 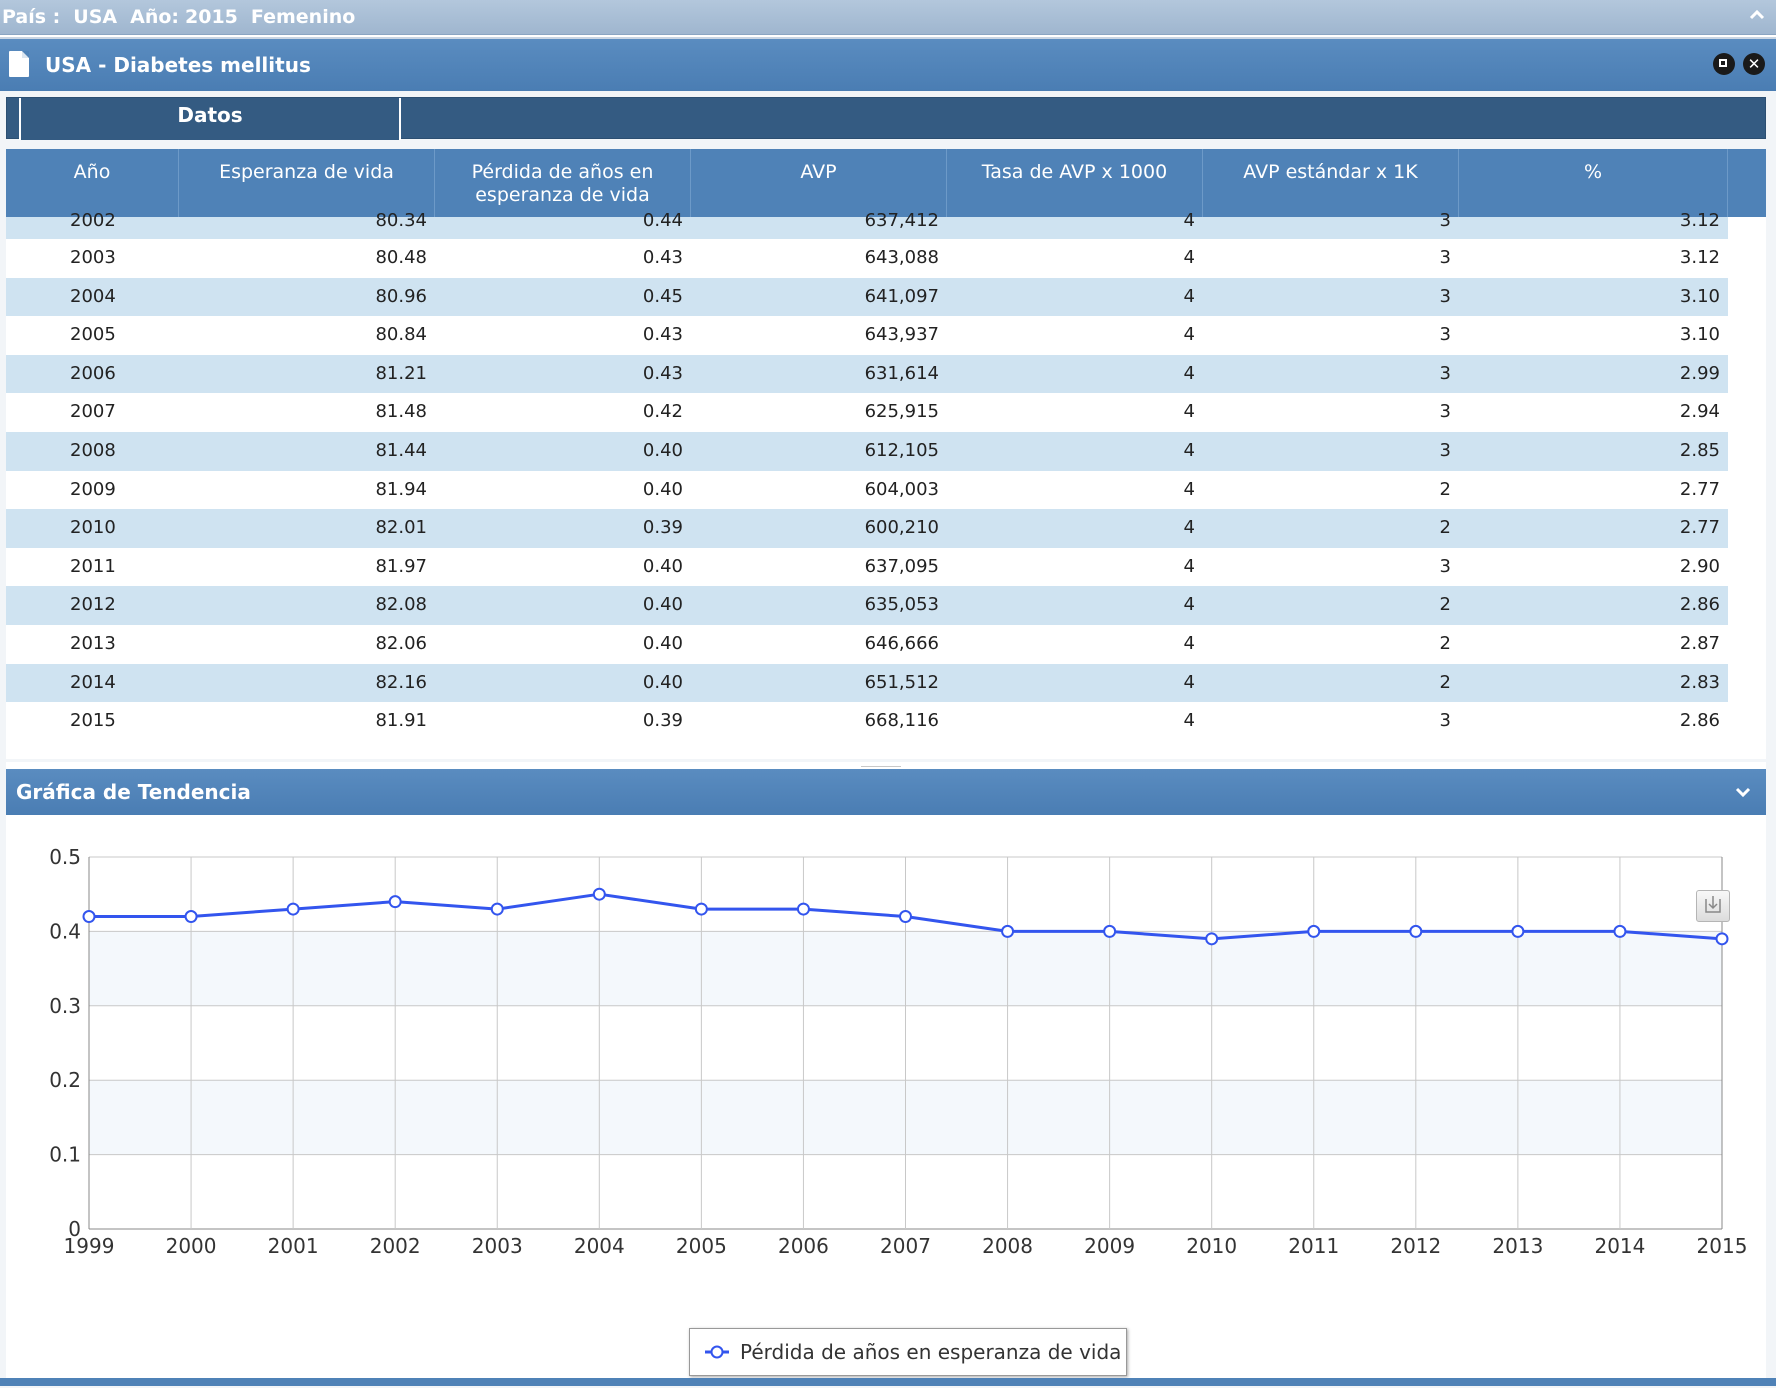 What do you see at coordinates (1109, 1246) in the screenshot?
I see `x-tick-label: 2009` at bounding box center [1109, 1246].